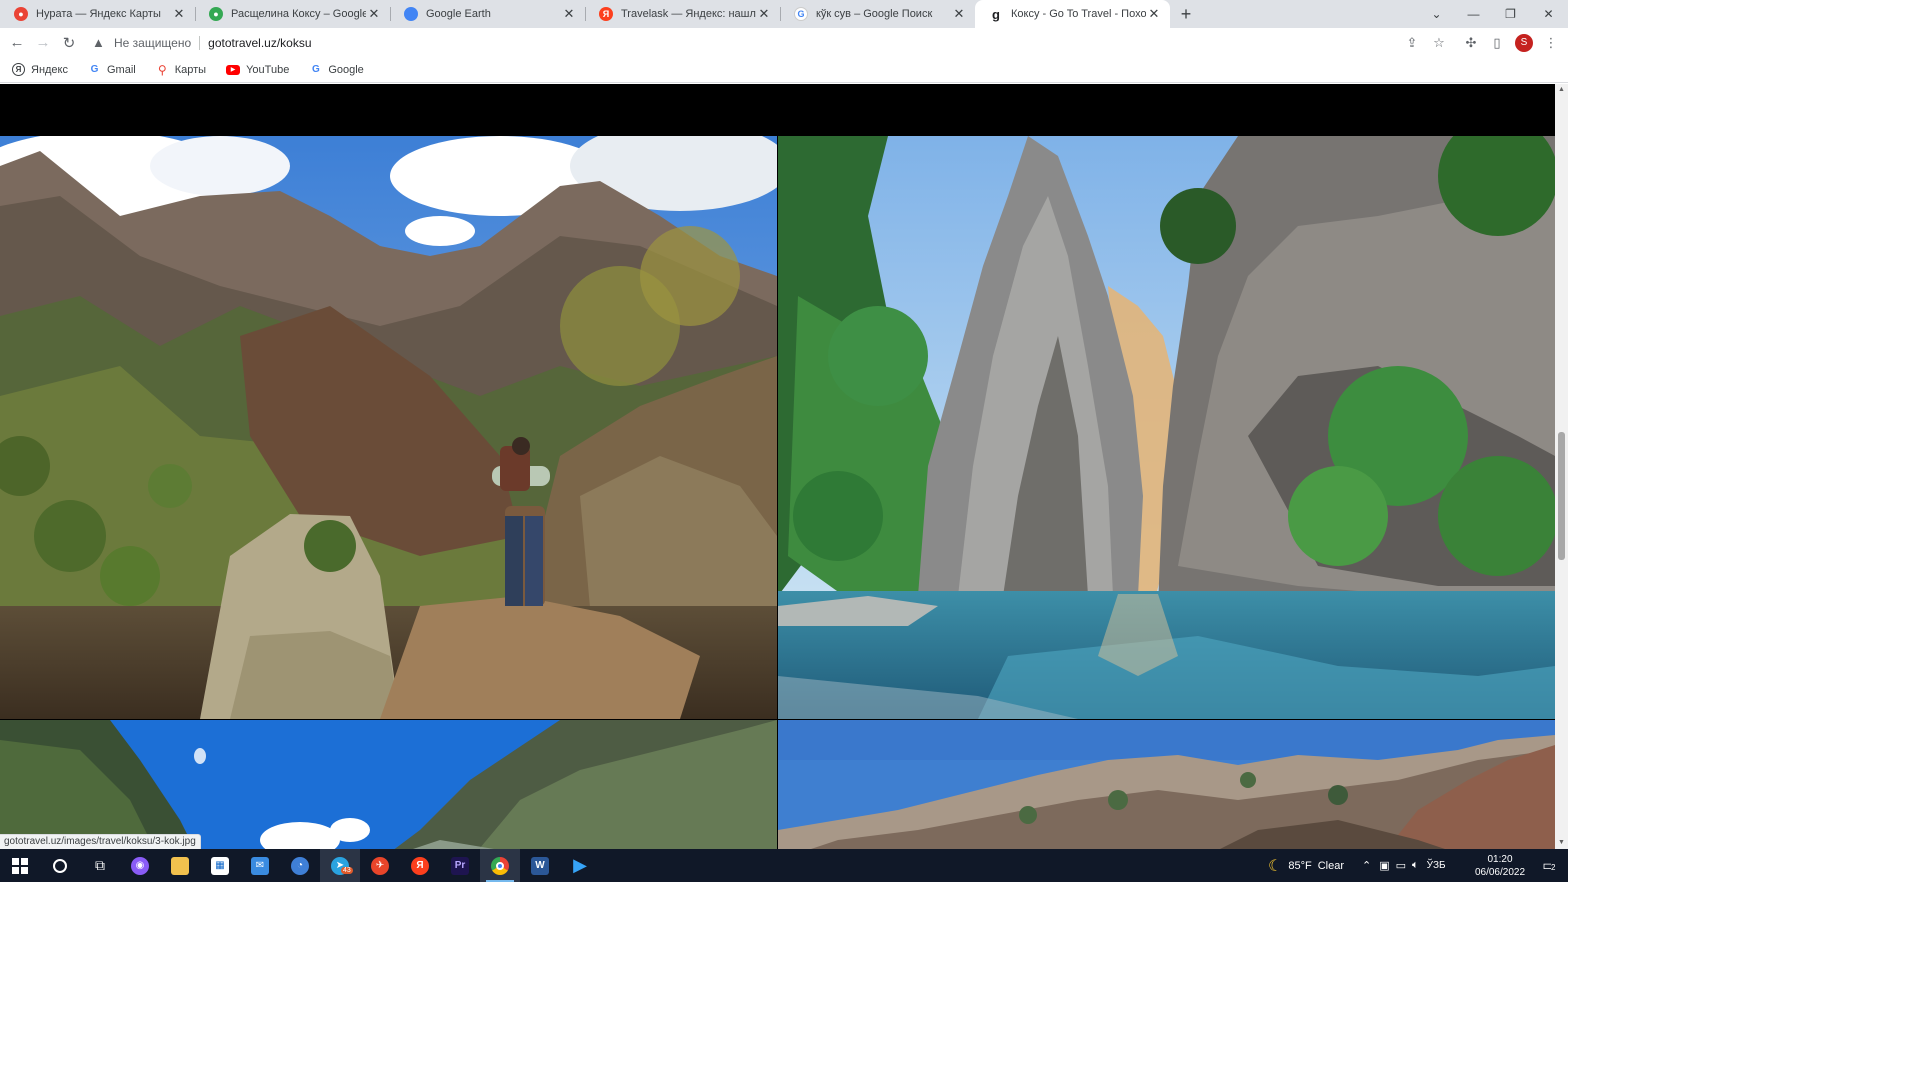 The width and height of the screenshot is (1920, 1080). I want to click on bookmark-google: G Google, so click(333, 69).